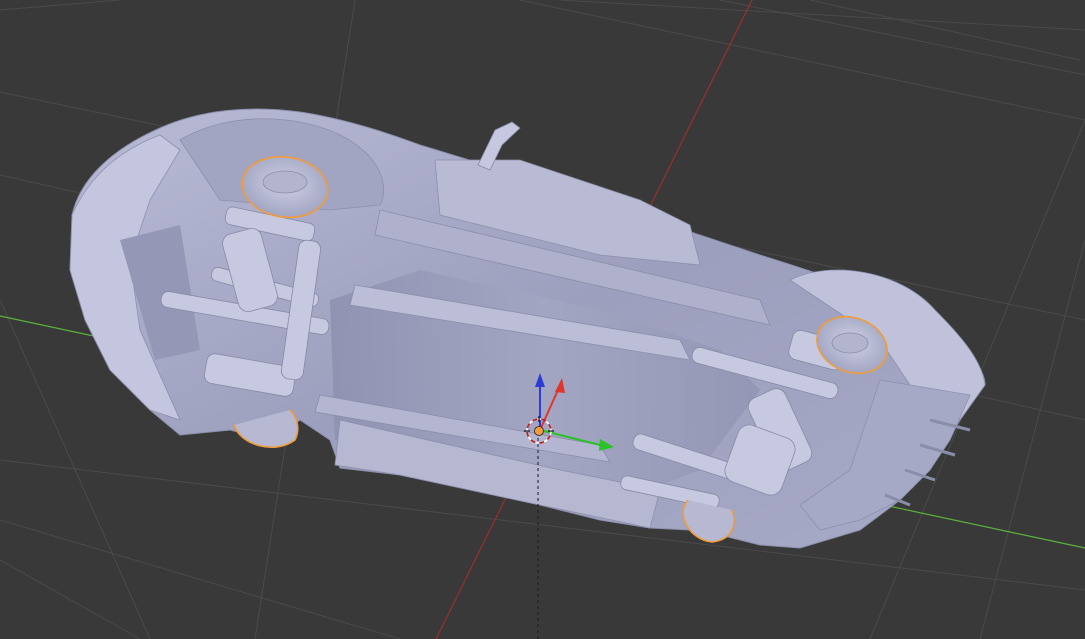 Image resolution: width=1085 pixels, height=639 pixels. I want to click on origin-dot, so click(539, 431).